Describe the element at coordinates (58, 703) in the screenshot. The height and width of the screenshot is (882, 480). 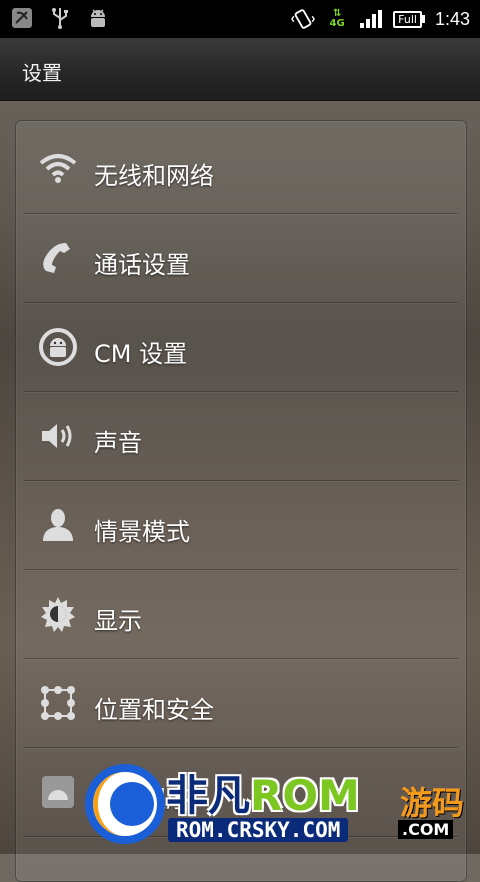
I see `lock-pattern-icon` at that location.